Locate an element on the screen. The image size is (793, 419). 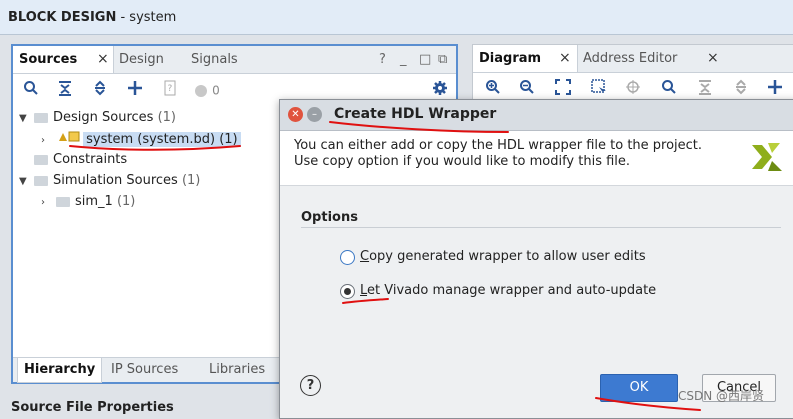
window-title: BLOCK DESIGN - system is located at coordinates (92, 17).